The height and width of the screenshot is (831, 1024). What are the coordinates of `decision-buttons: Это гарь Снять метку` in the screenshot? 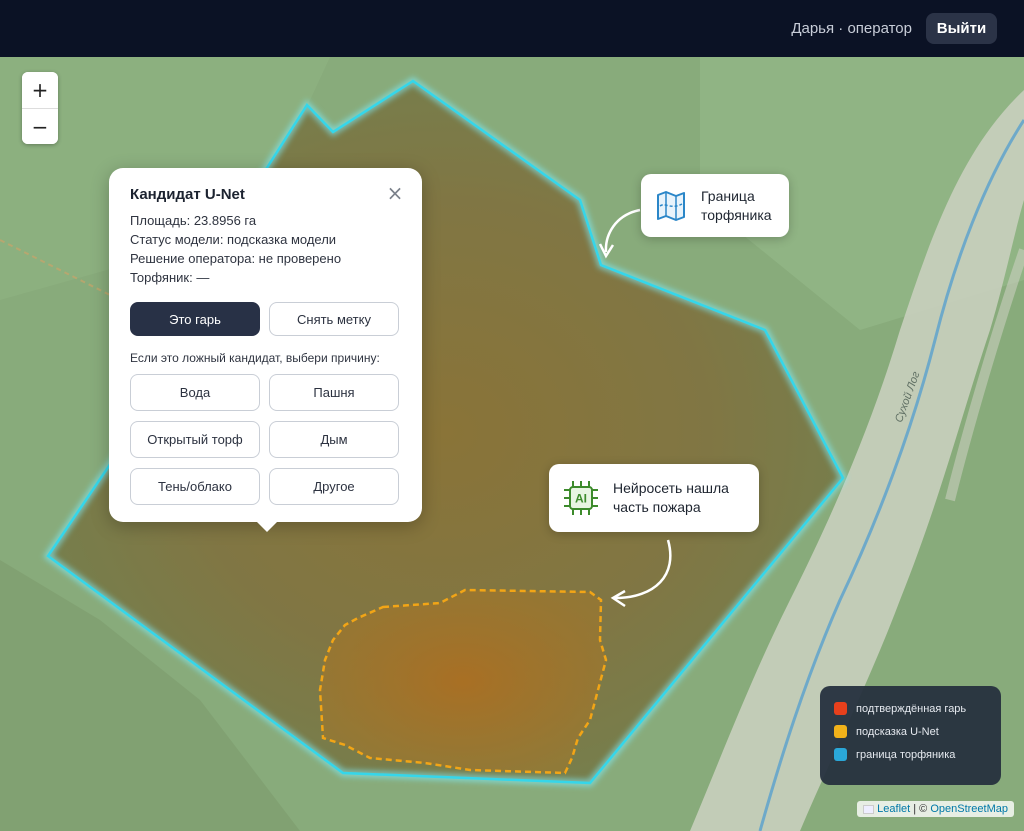 It's located at (265, 319).